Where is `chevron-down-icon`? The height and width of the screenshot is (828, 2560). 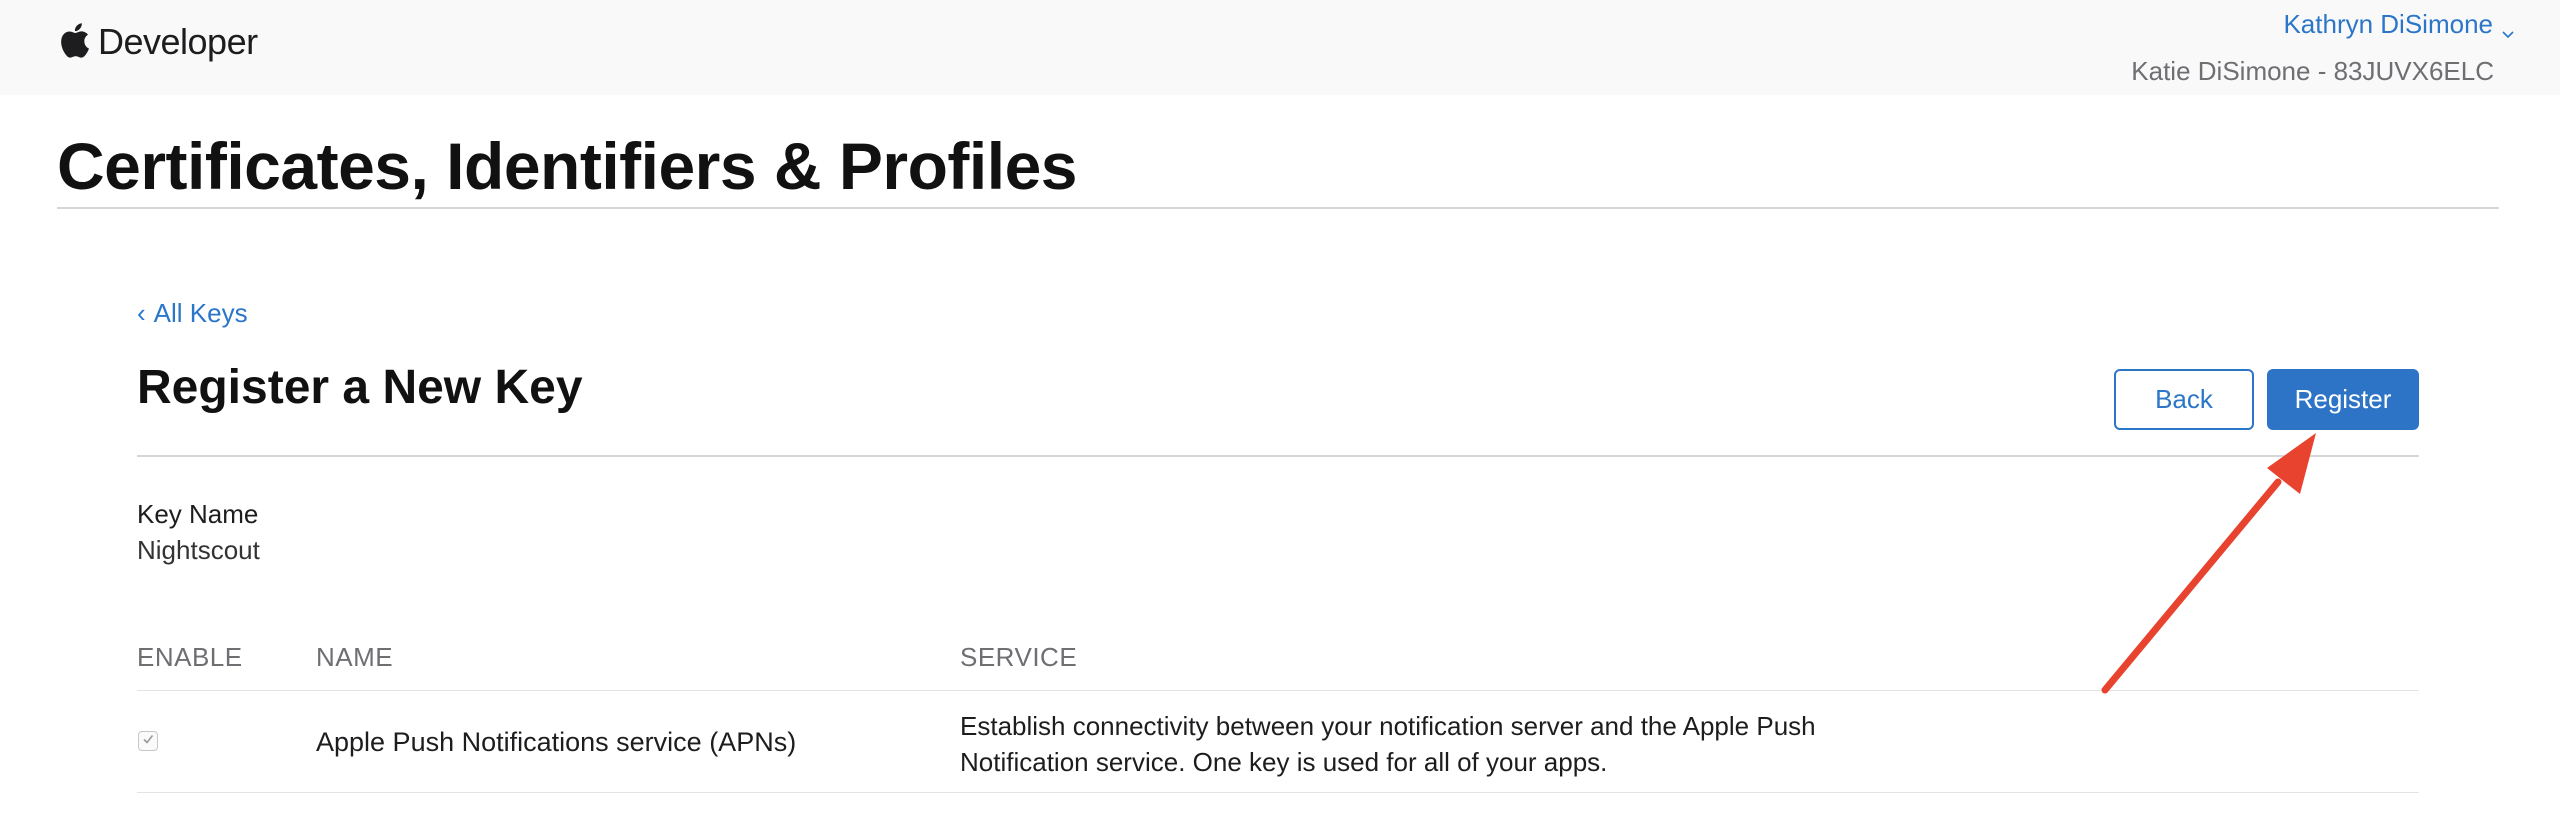 chevron-down-icon is located at coordinates (2508, 28).